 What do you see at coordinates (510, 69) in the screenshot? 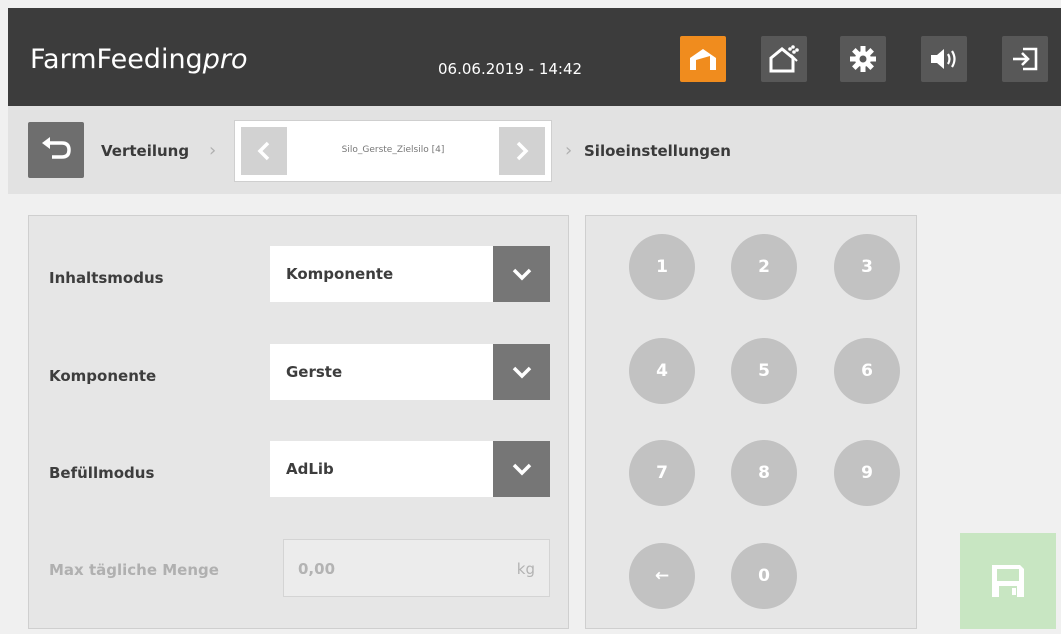
I see `datetime: 06.06.2019 - 14:42` at bounding box center [510, 69].